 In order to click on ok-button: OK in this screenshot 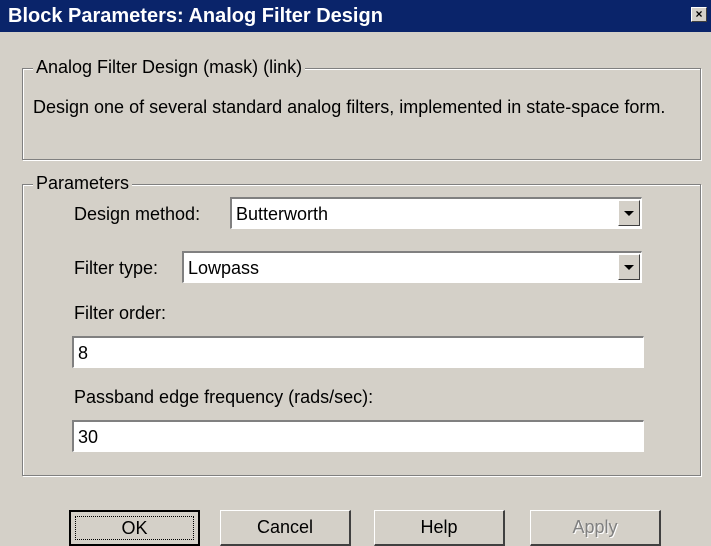, I will do `click(134, 528)`.